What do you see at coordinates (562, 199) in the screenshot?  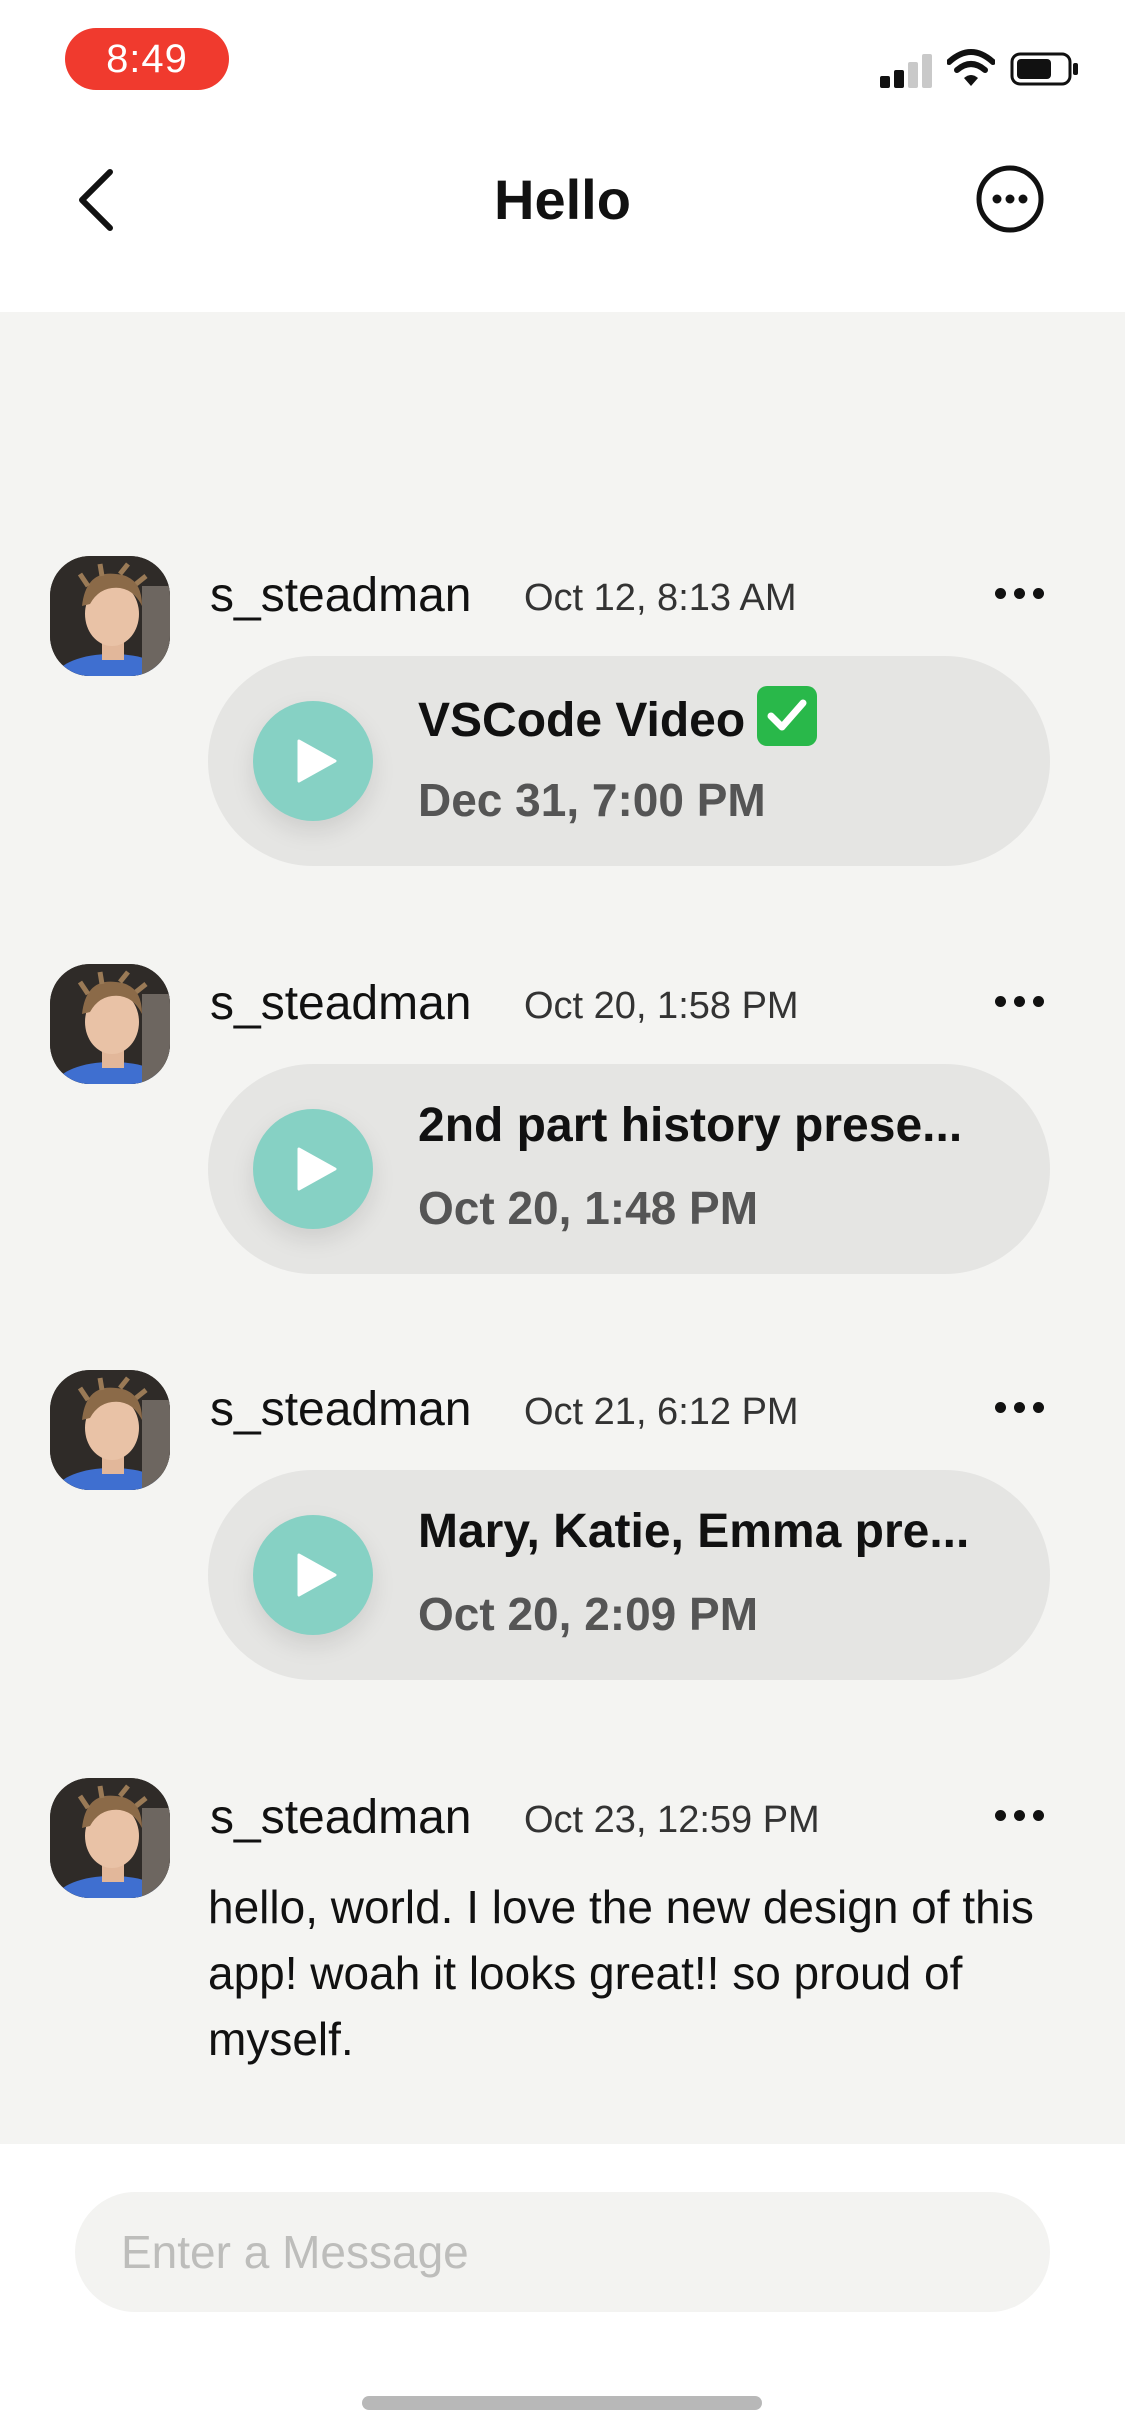 I see `page-title: Hello` at bounding box center [562, 199].